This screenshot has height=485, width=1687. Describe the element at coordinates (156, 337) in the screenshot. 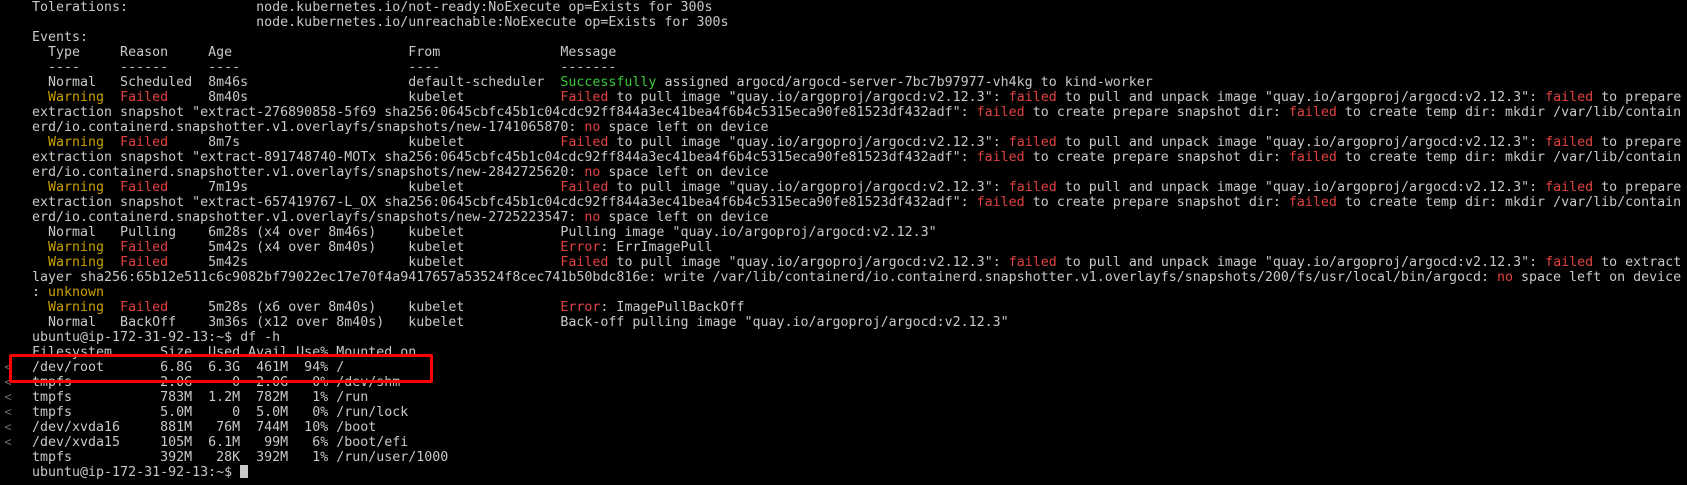

I see `line-segment: ubuntu@ip-172-31-92-13:~$ df -h` at that location.